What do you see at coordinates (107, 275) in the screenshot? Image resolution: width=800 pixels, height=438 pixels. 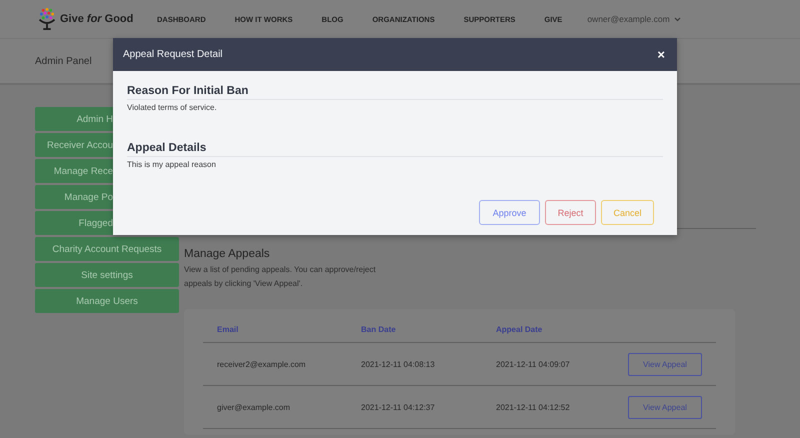 I see `sidebar-button: Site settings` at bounding box center [107, 275].